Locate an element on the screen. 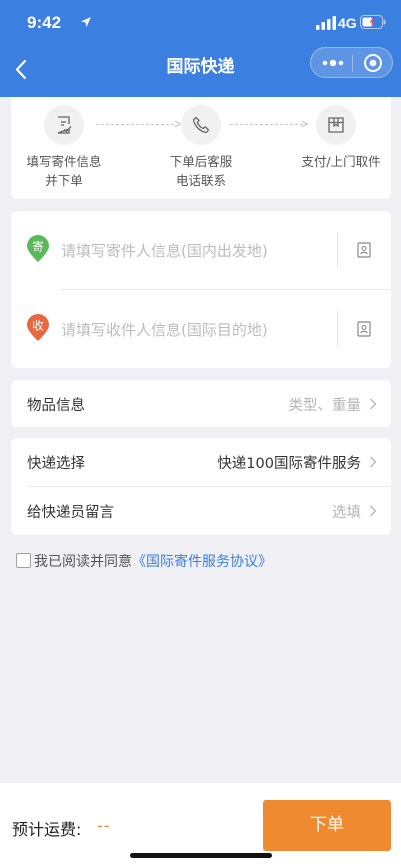 The width and height of the screenshot is (401, 867). phone-icon is located at coordinates (201, 125).